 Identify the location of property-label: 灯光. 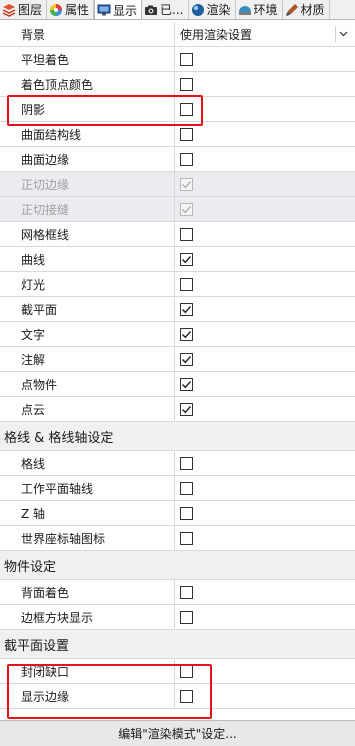
(87, 284).